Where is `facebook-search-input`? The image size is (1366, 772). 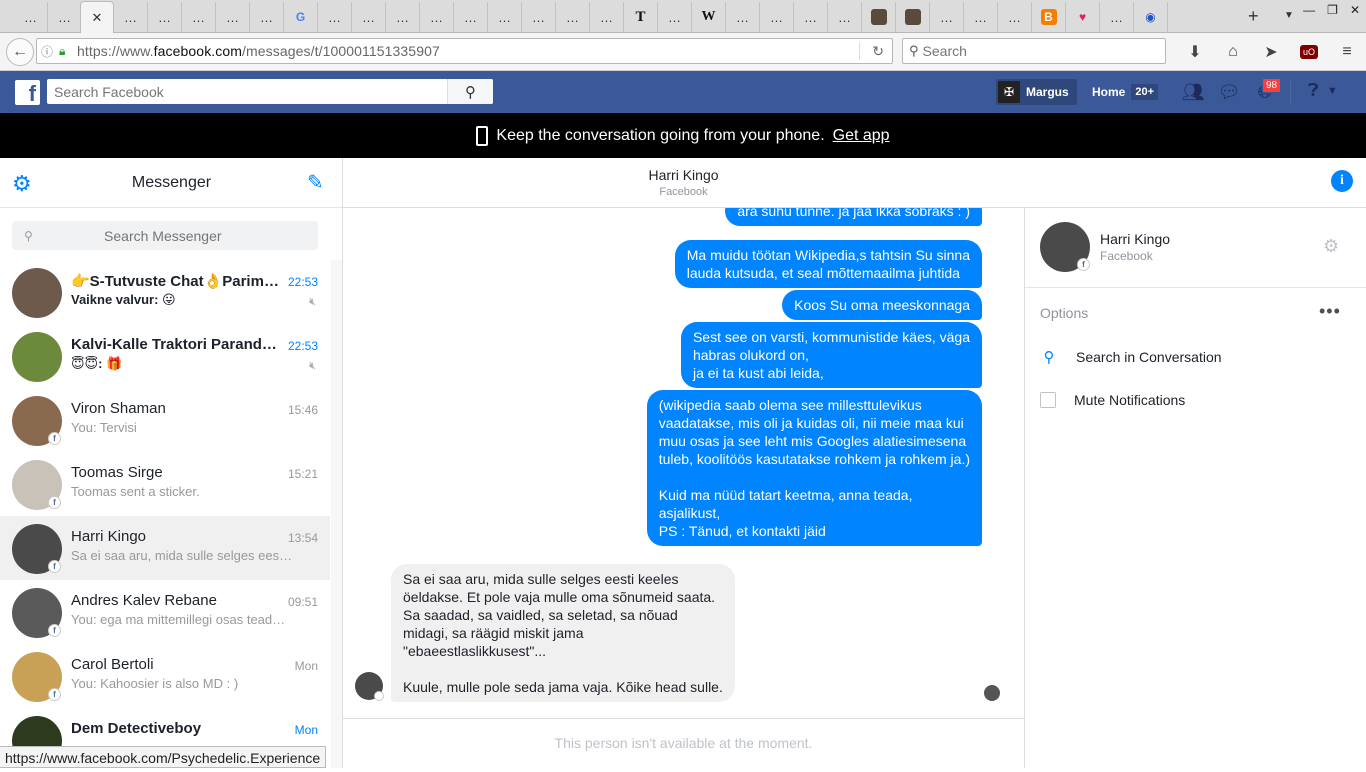
facebook-search-input is located at coordinates (247, 91).